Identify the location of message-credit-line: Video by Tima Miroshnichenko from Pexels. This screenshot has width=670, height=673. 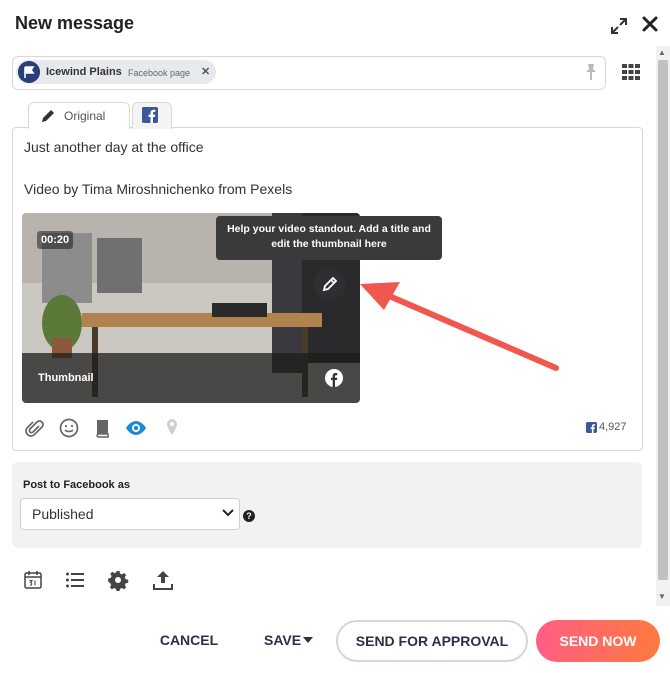
(158, 189).